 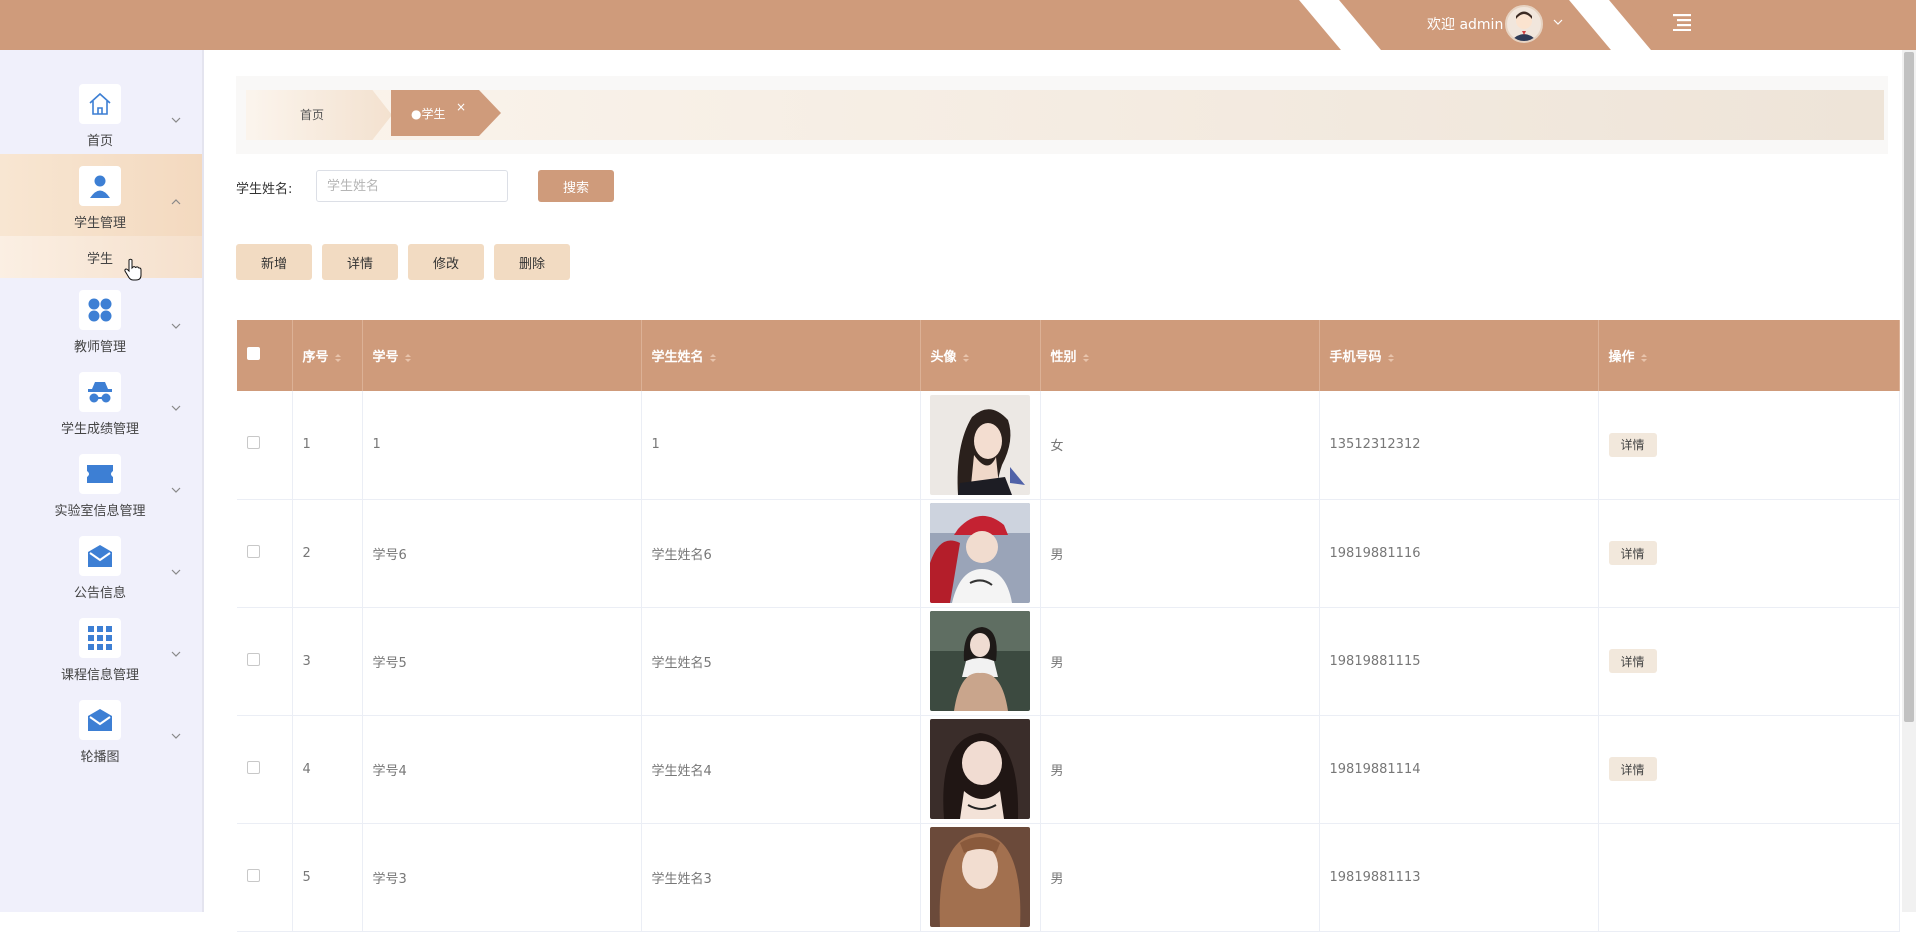 I want to click on sidebar-item-score-management: 学生成绩管理, so click(x=101, y=401).